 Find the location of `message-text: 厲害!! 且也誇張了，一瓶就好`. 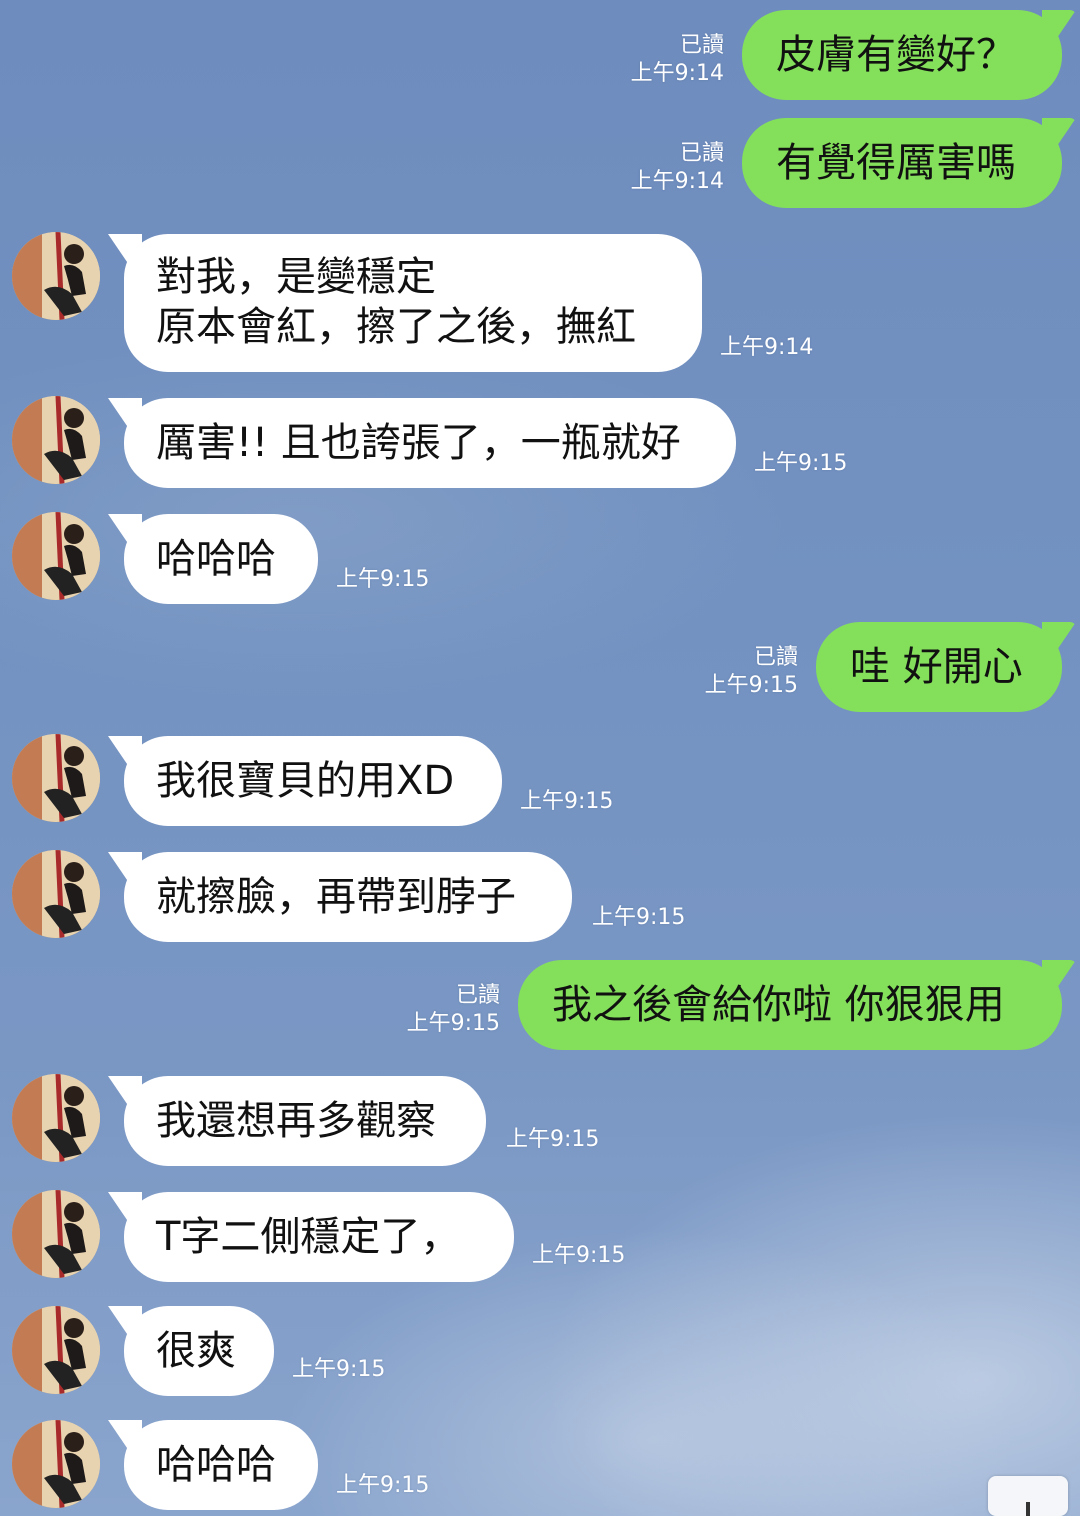

message-text: 厲害!! 且也誇張了，一瓶就好 is located at coordinates (418, 443).